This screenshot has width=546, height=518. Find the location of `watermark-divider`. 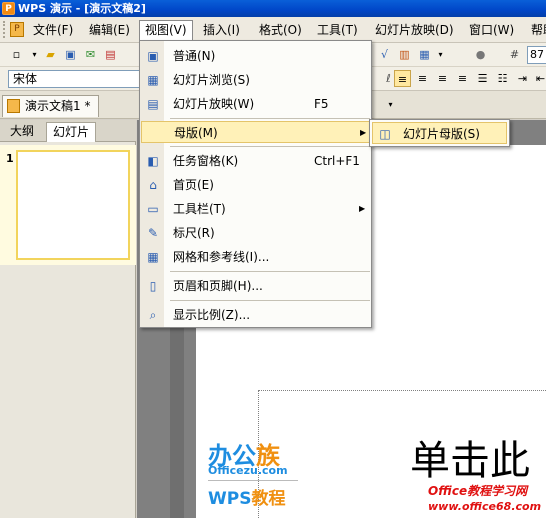

watermark-divider is located at coordinates (253, 480).